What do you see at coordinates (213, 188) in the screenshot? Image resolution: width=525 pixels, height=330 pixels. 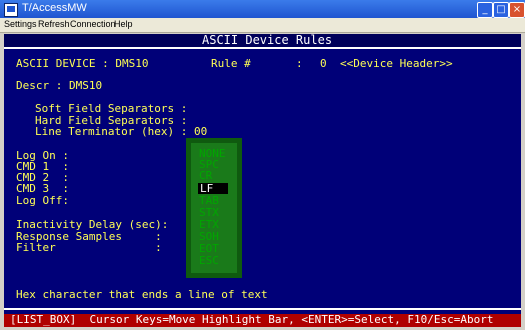 I see `listbox-item-lf: LF` at bounding box center [213, 188].